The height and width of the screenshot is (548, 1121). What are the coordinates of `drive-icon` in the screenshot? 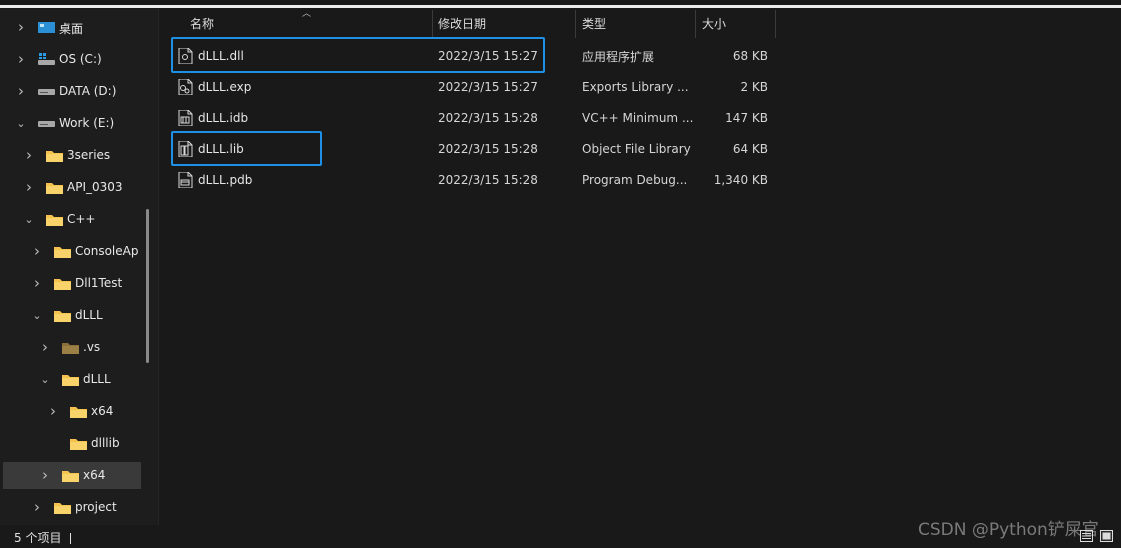 It's located at (46, 123).